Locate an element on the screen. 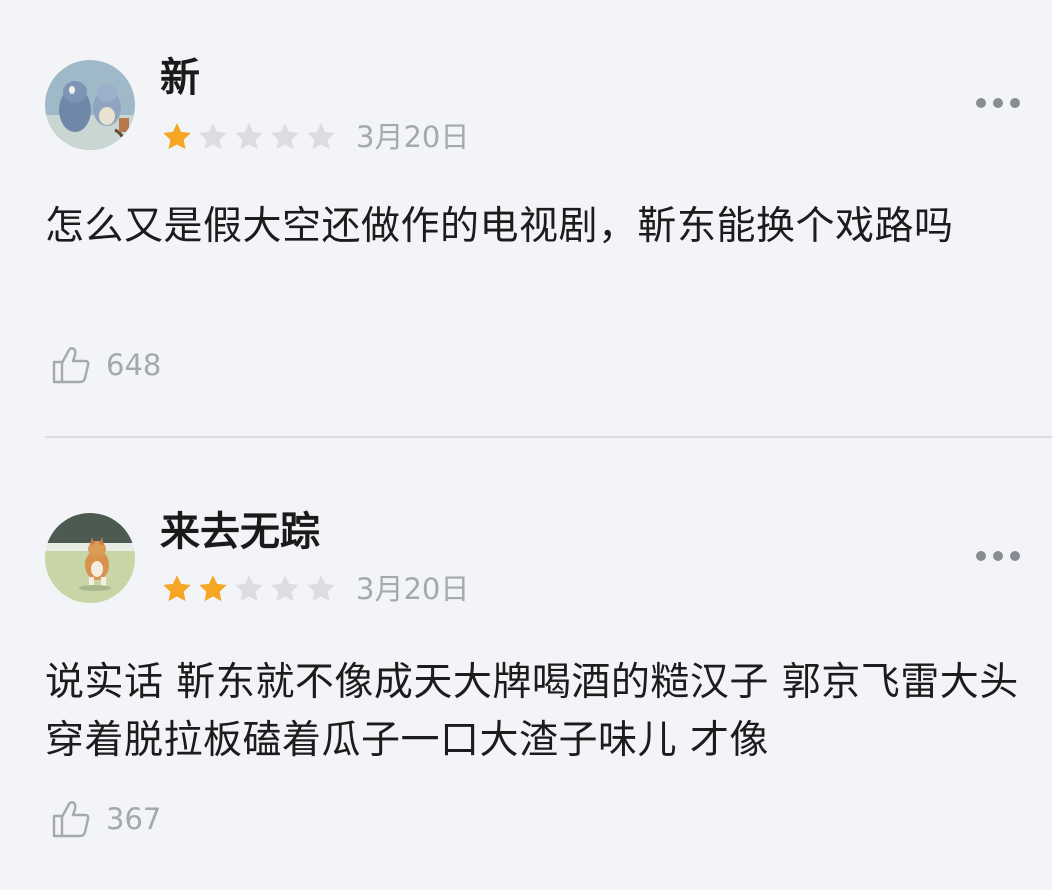 The image size is (1052, 890). like-button: 648 is located at coordinates (105, 365).